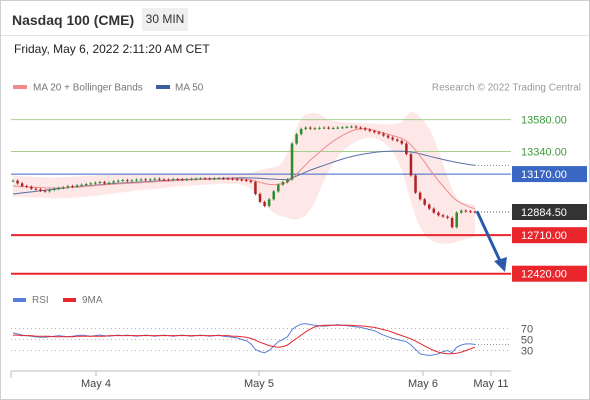 Image resolution: width=590 pixels, height=400 pixels. Describe the element at coordinates (544, 275) in the screenshot. I see `level-label-12420.00: 12420.00` at that location.